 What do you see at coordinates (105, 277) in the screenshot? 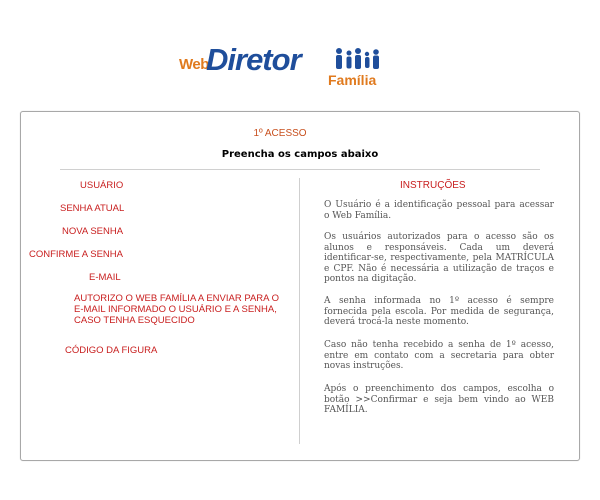
I see `email-label: E-MAIL` at bounding box center [105, 277].